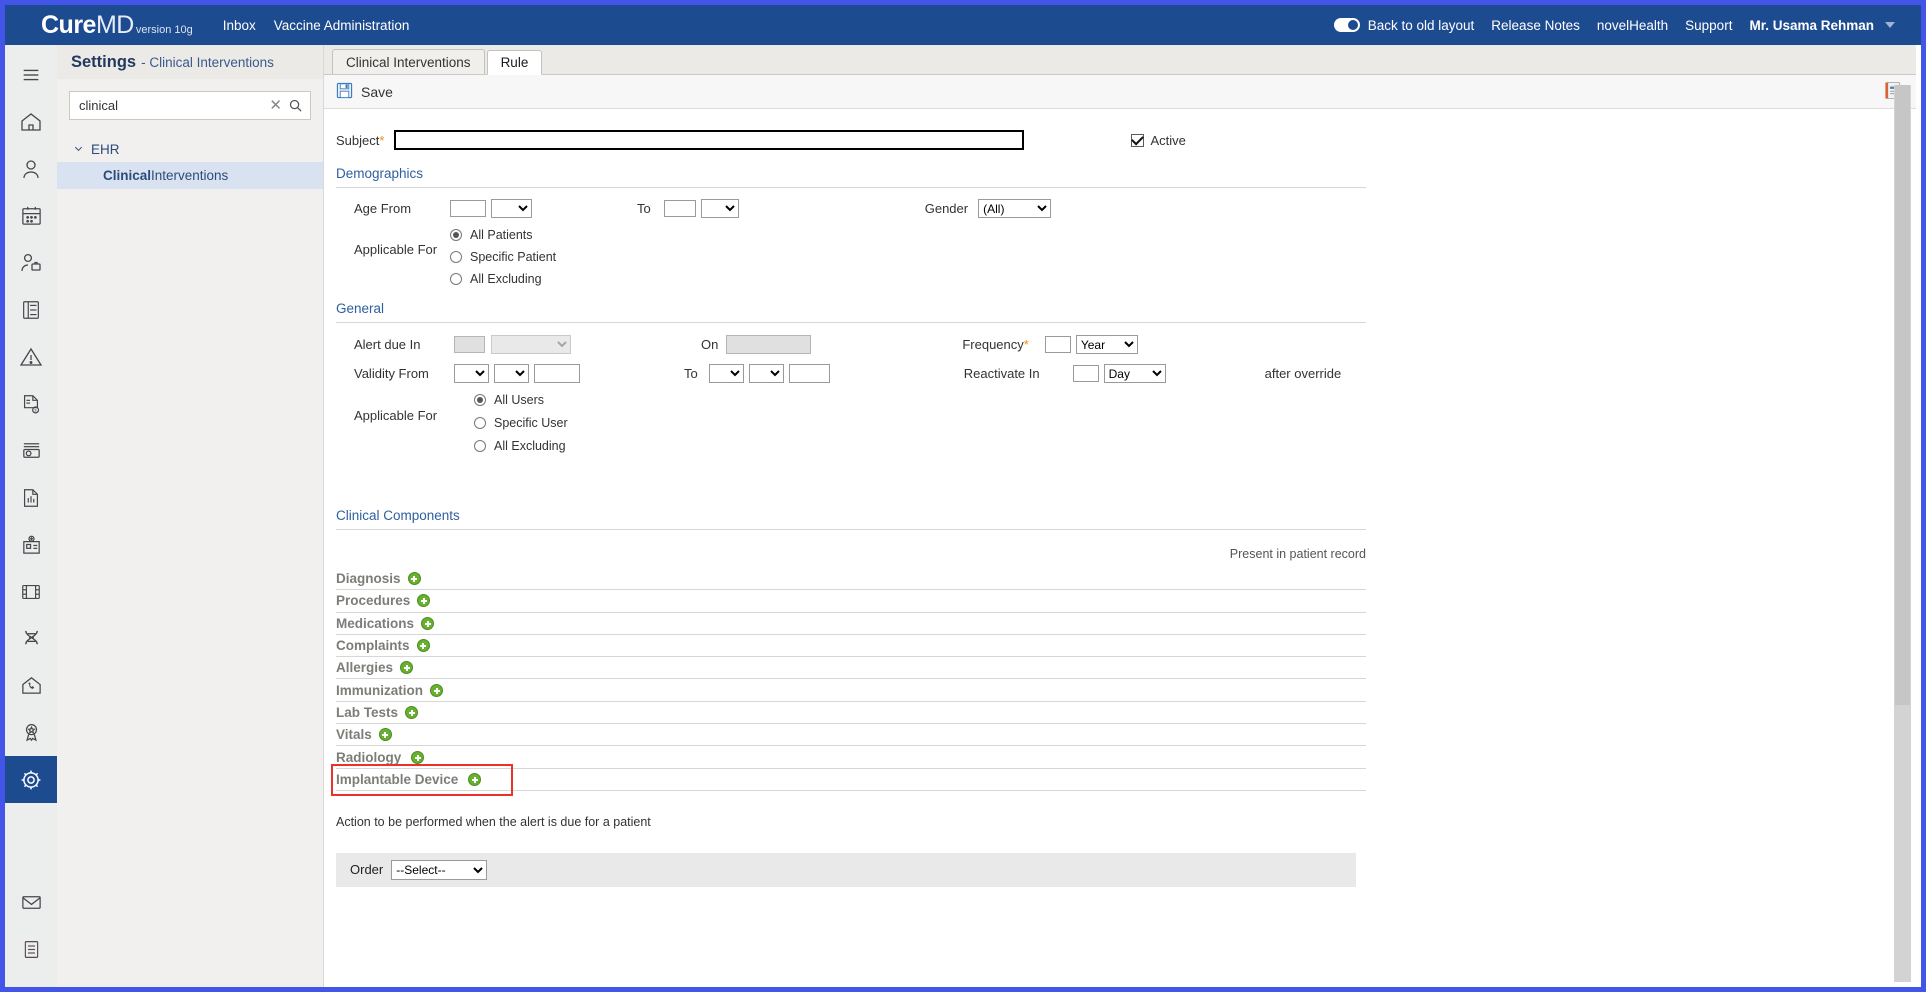 This screenshot has height=992, width=1926. What do you see at coordinates (1632, 25) in the screenshot?
I see `nav-link-novelhealth: novelHealth` at bounding box center [1632, 25].